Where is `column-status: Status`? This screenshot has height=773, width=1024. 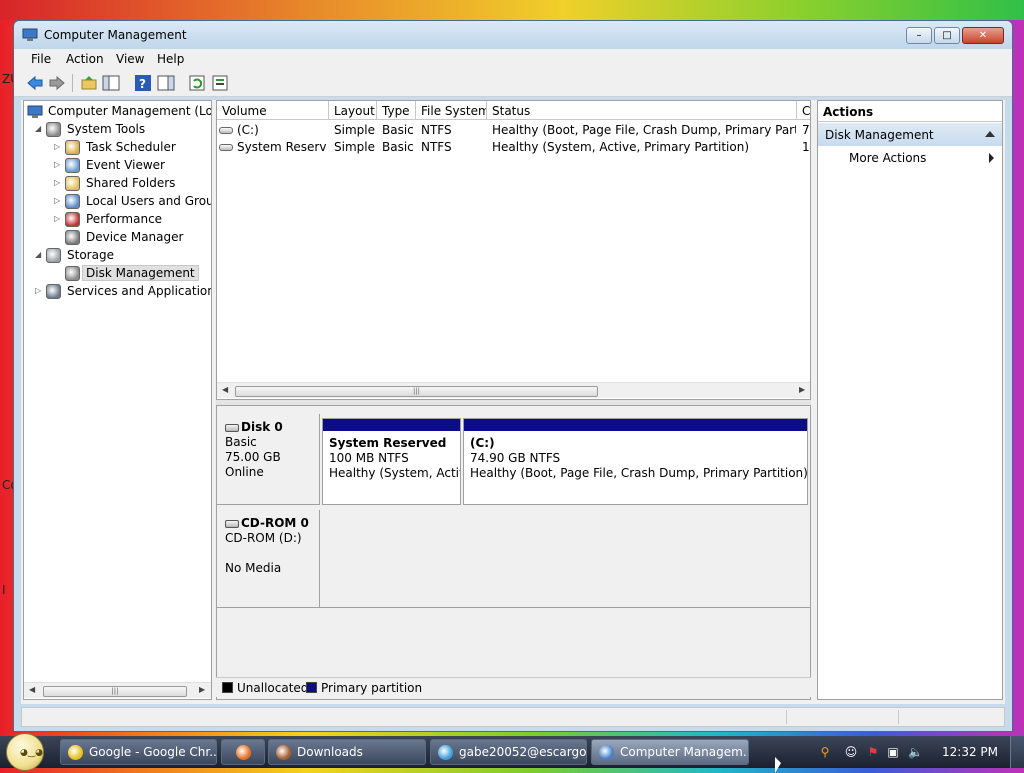
column-status: Status is located at coordinates (642, 110).